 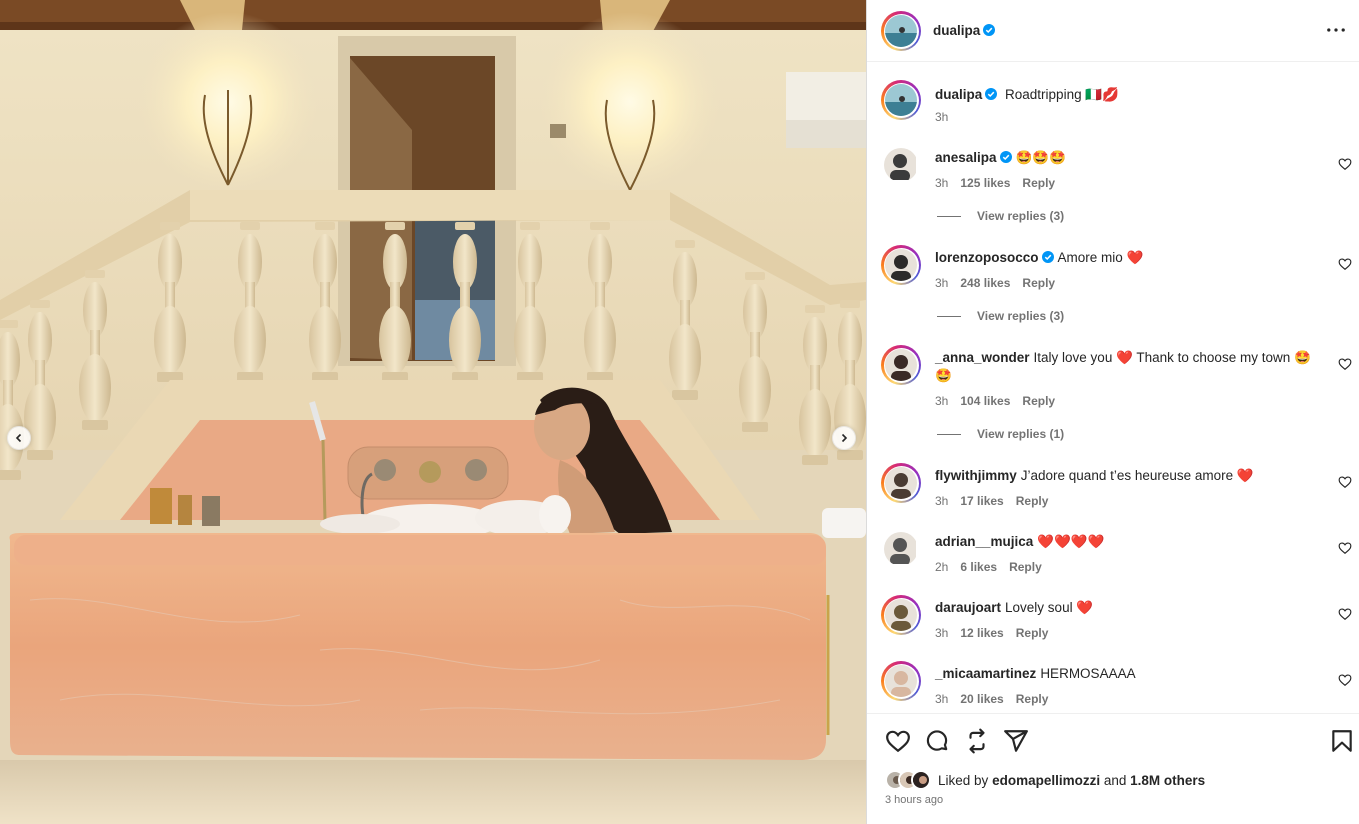 What do you see at coordinates (985, 673) in the screenshot?
I see `commenter-username: _micaamartinez` at bounding box center [985, 673].